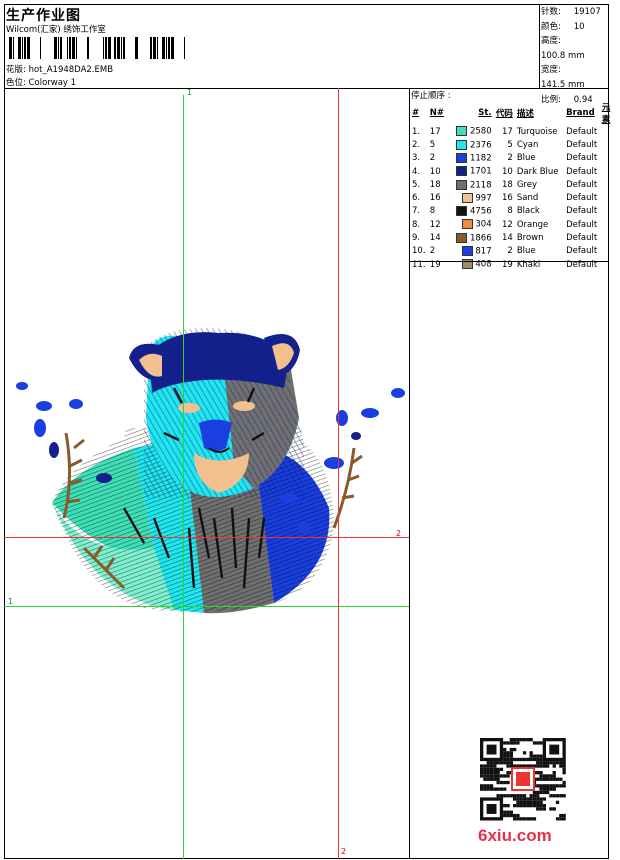 This screenshot has height=860, width=620. I want to click on row-index: 5., so click(416, 184).